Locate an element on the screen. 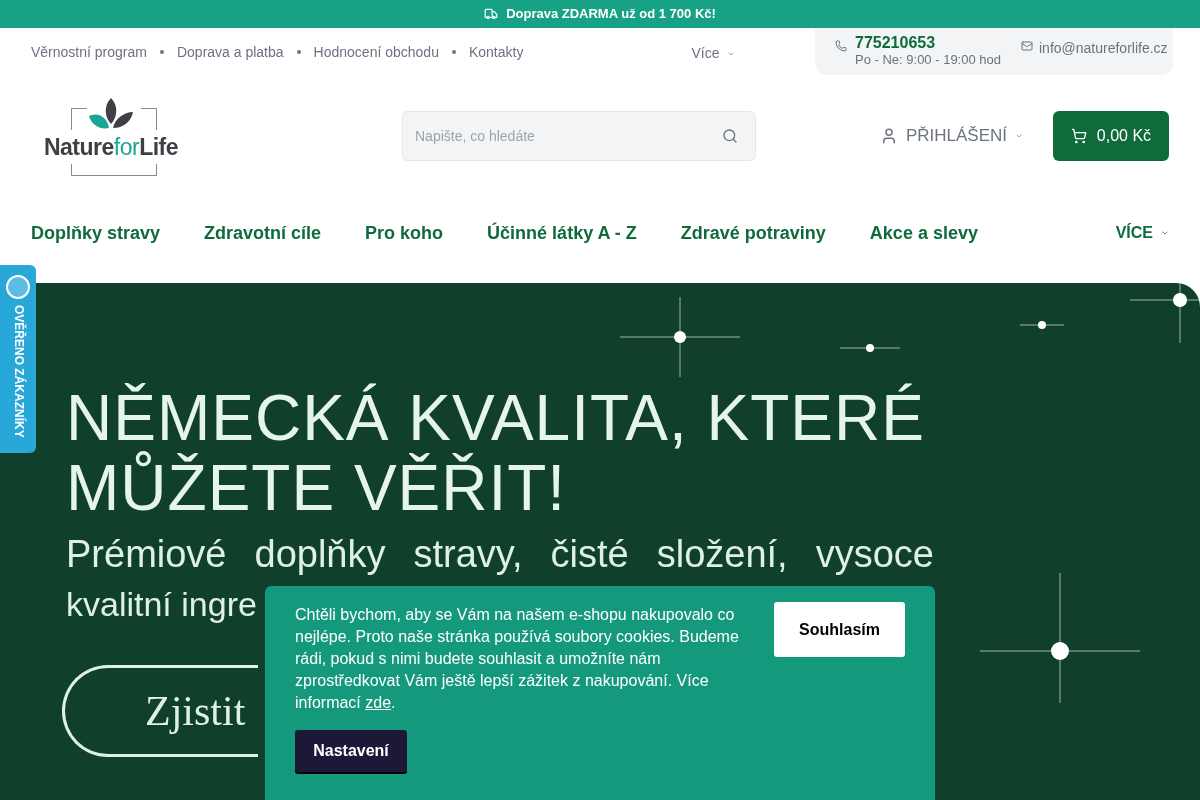 This screenshot has height=800, width=1200. opening-hours: Po - Ne: 9:00 - 19:00 hod is located at coordinates (928, 60).